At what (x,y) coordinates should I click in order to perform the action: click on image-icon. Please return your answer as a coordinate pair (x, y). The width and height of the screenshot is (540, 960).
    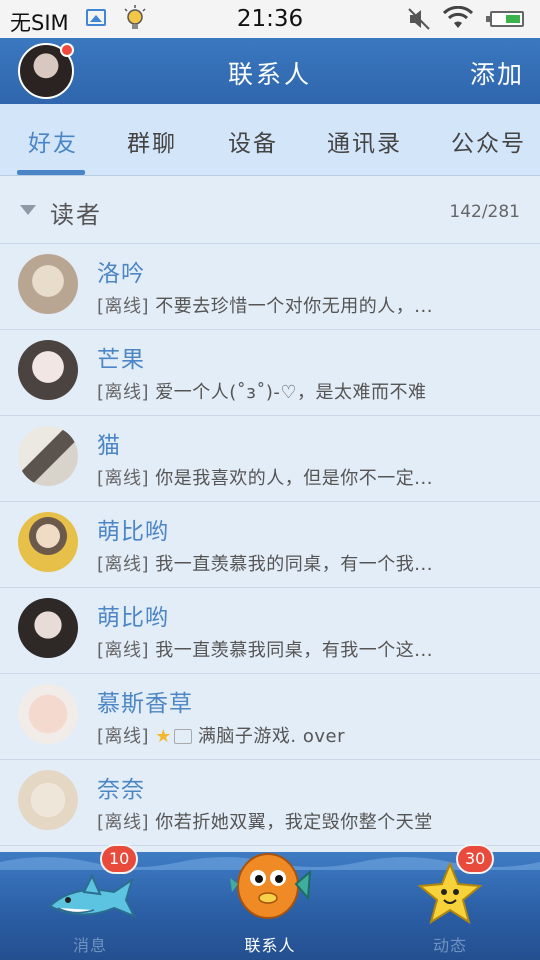
    Looking at the image, I should click on (182, 736).